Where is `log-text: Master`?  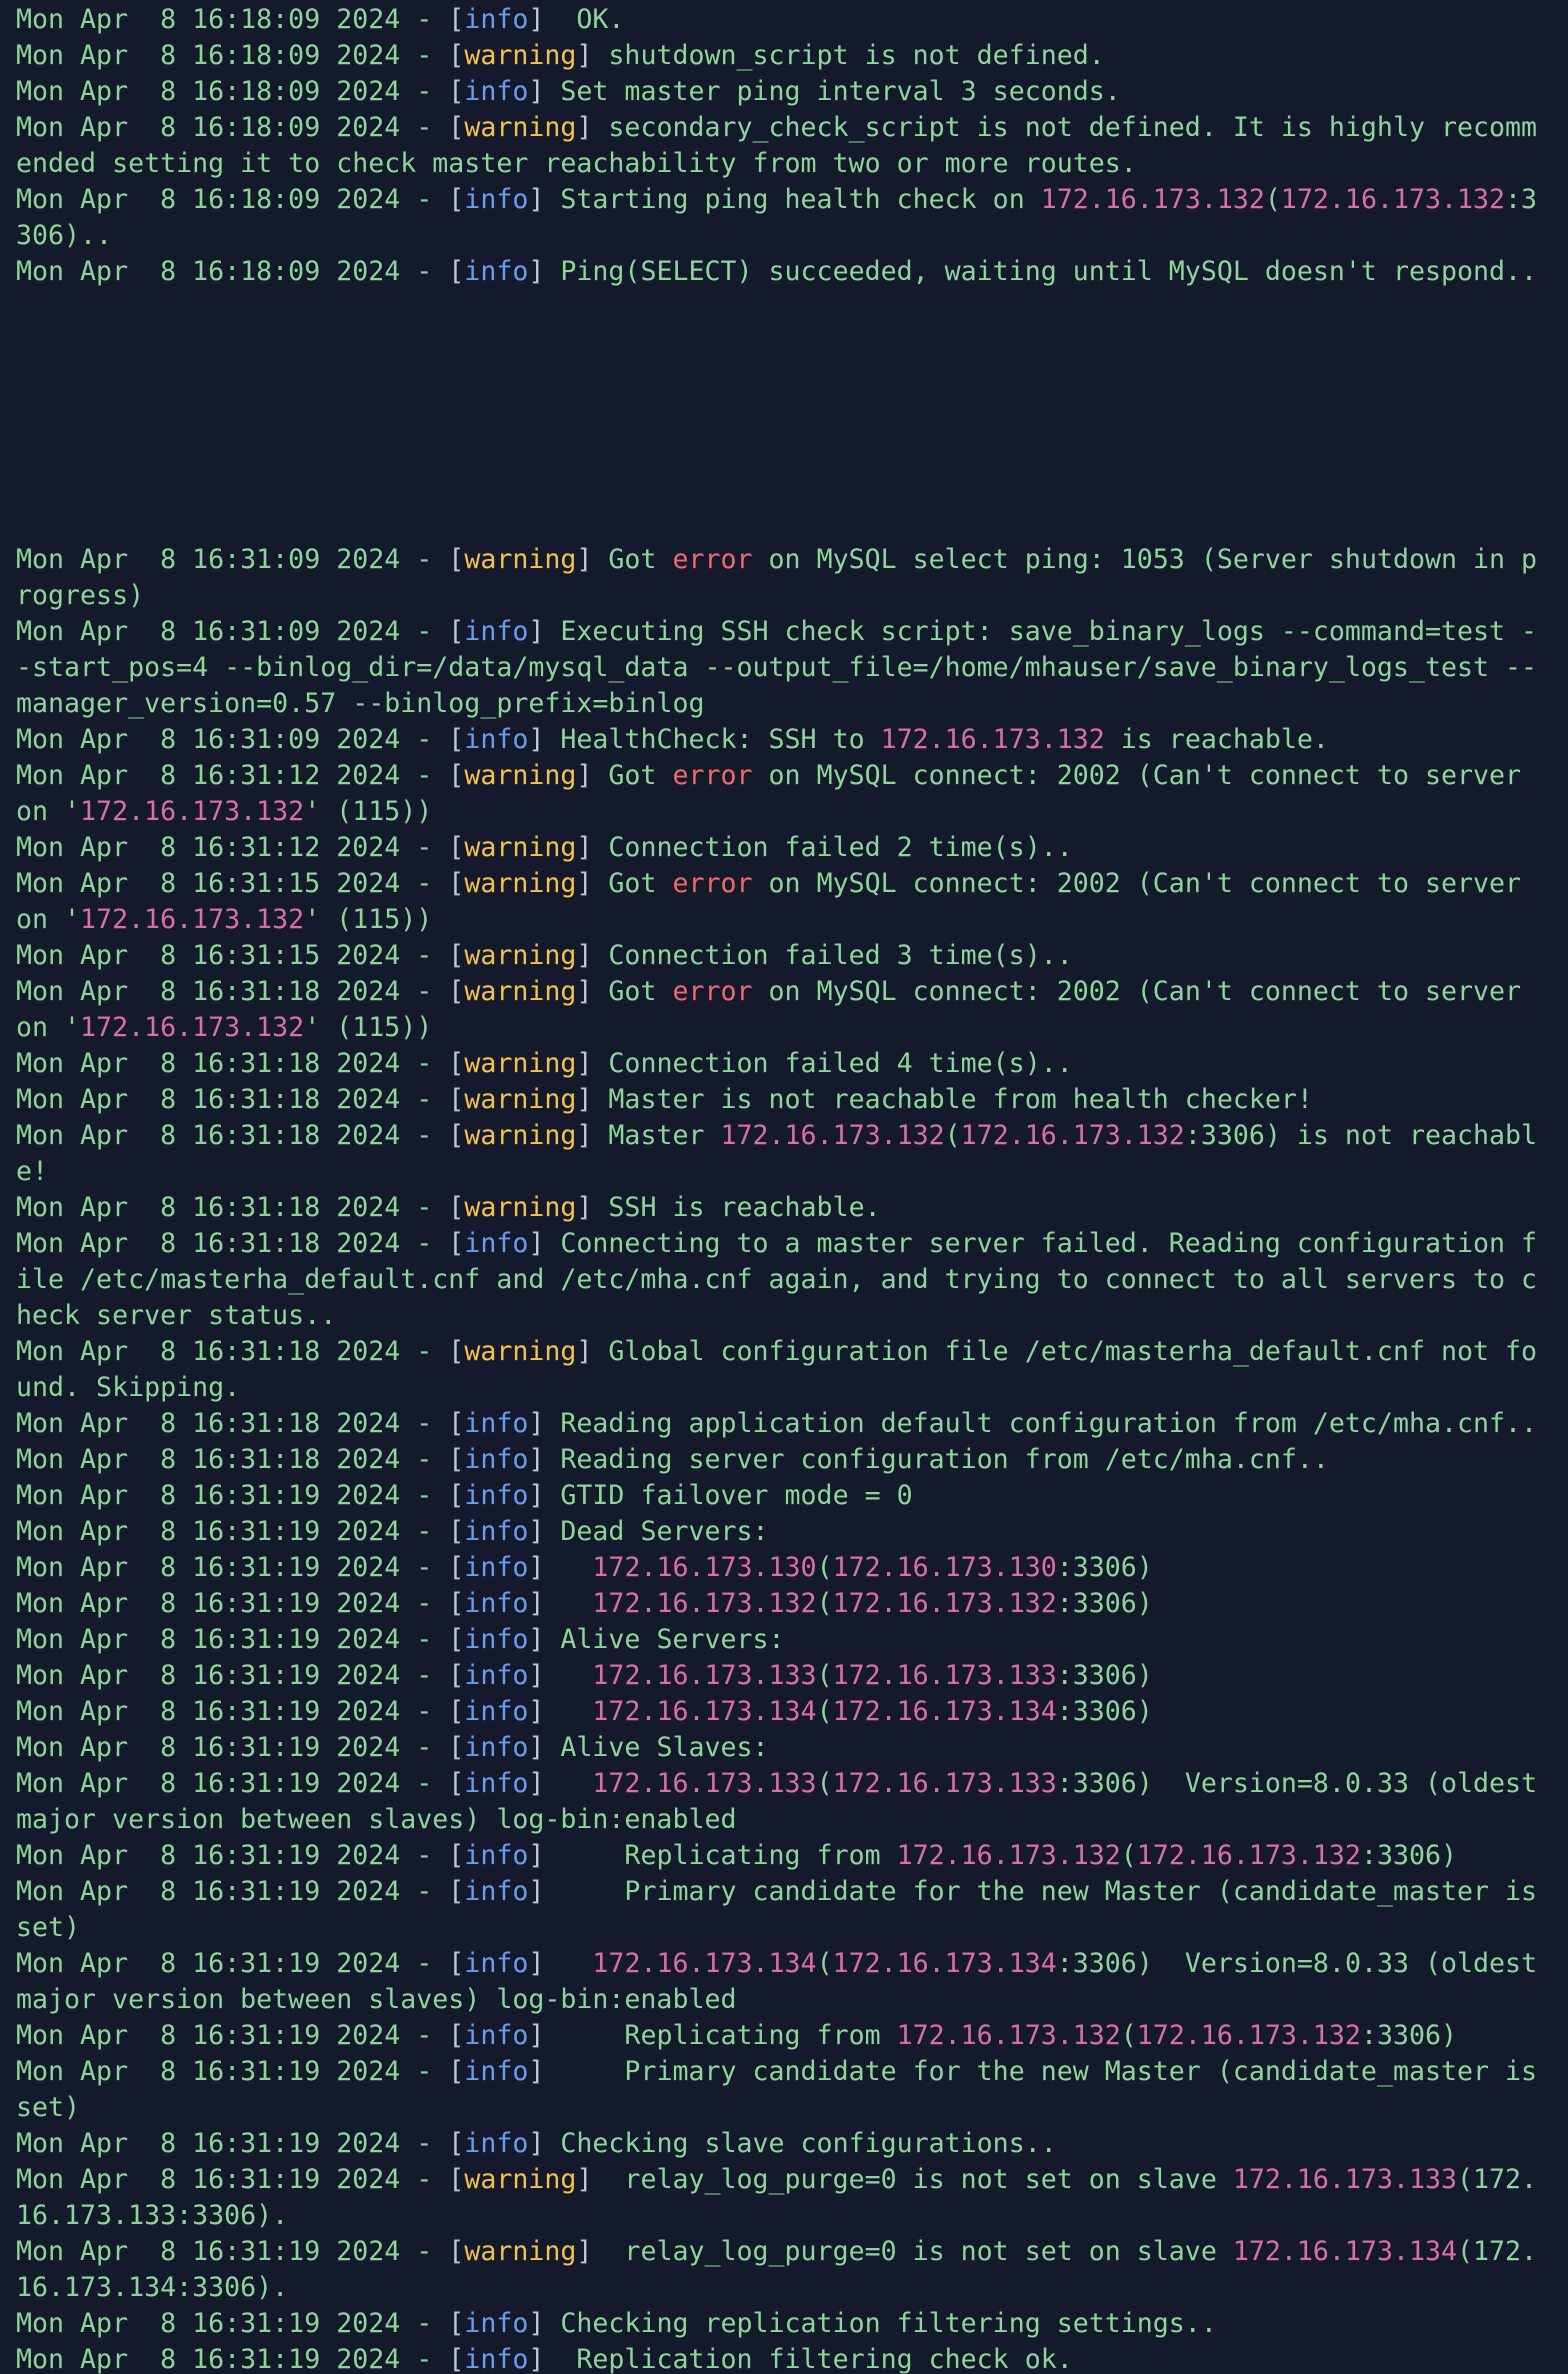
log-text: Master is located at coordinates (656, 1135).